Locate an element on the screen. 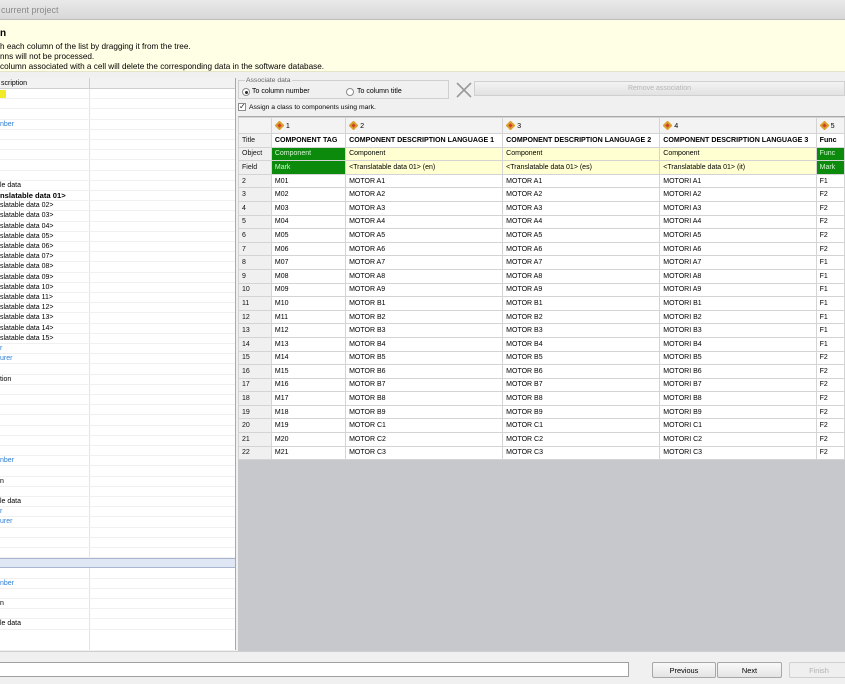 The image size is (845, 684). tree-row: n is located at coordinates (117, 482).